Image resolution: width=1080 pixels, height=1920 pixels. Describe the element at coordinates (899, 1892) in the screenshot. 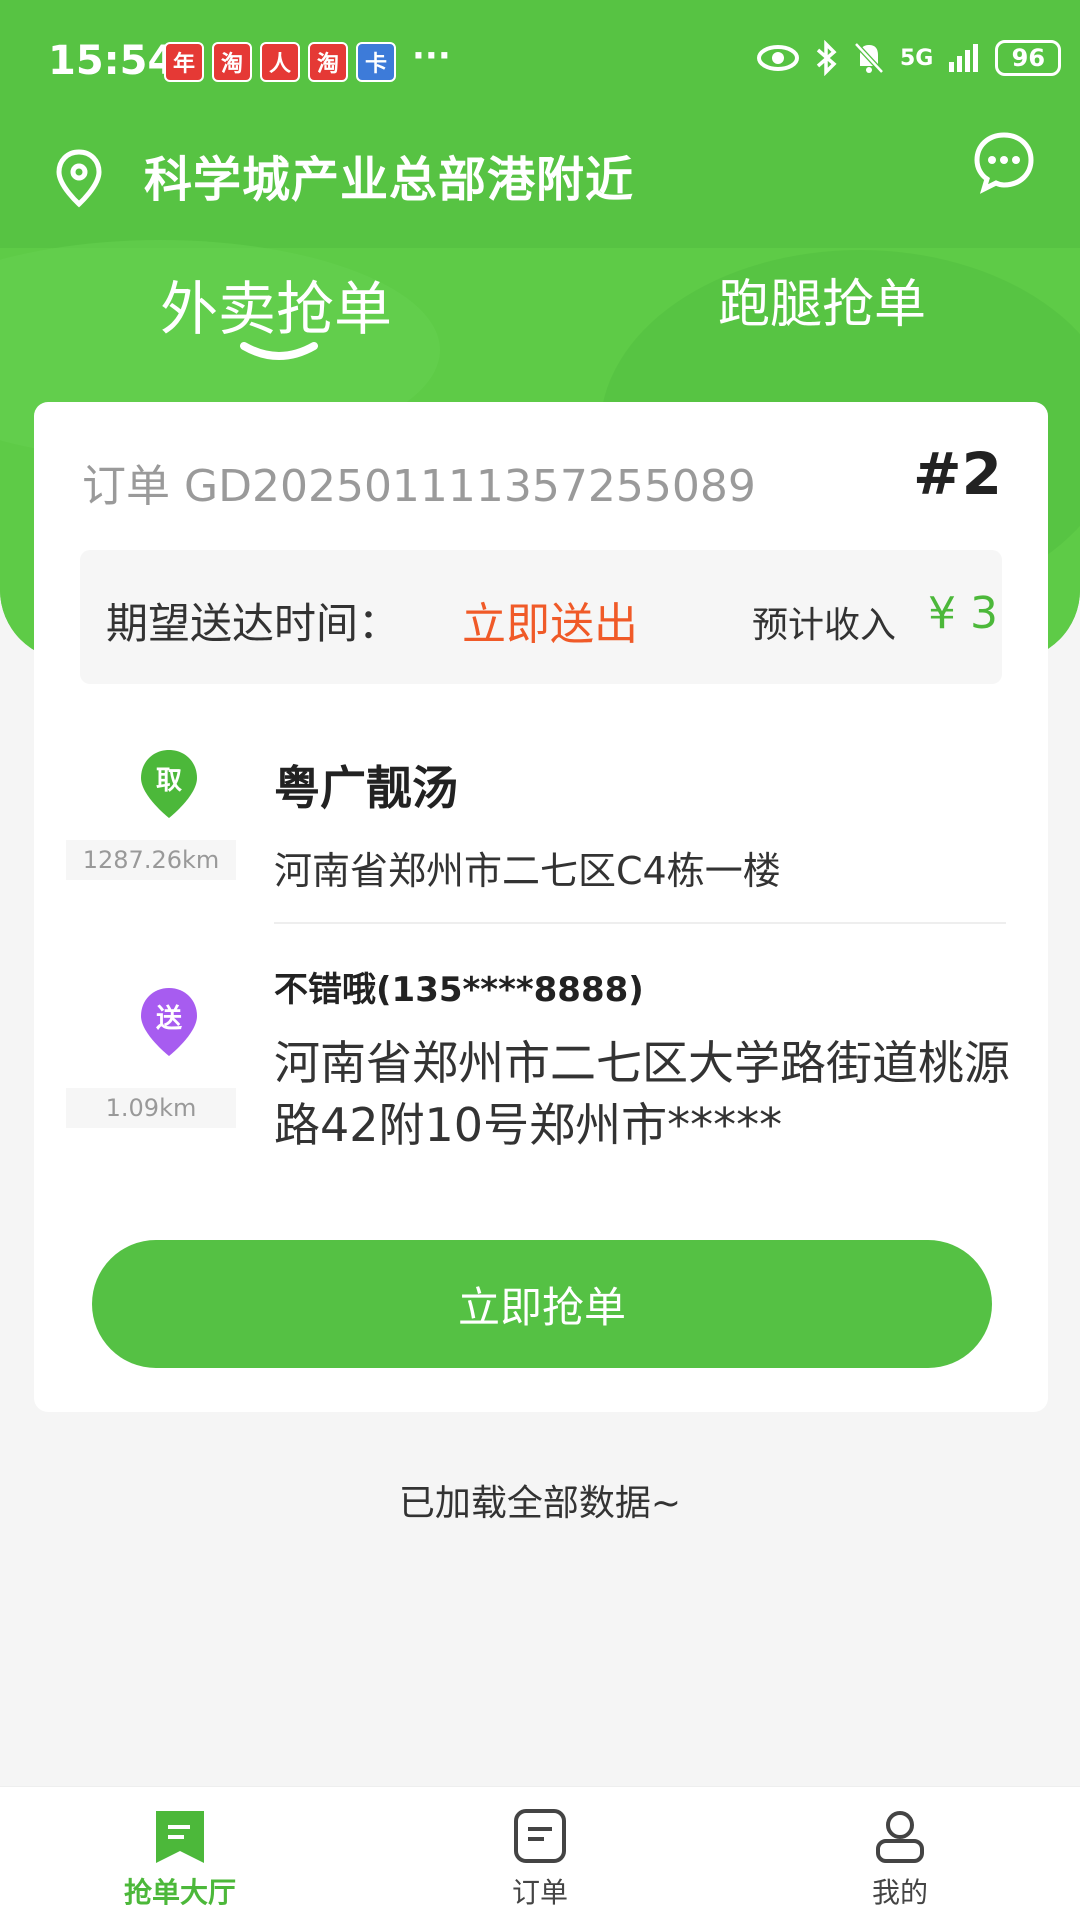

I see `nav-label: 我的` at that location.